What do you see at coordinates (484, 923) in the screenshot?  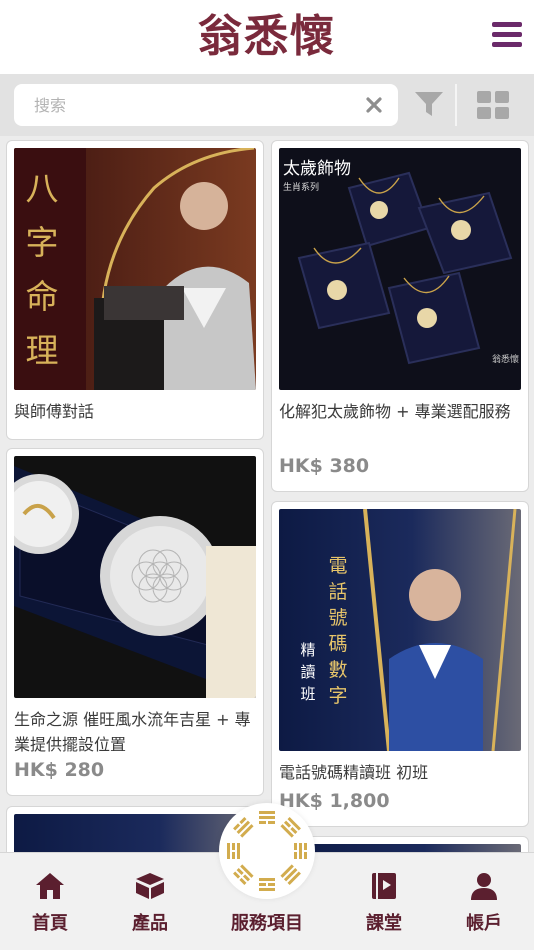 I see `nav-label: 帳戶` at bounding box center [484, 923].